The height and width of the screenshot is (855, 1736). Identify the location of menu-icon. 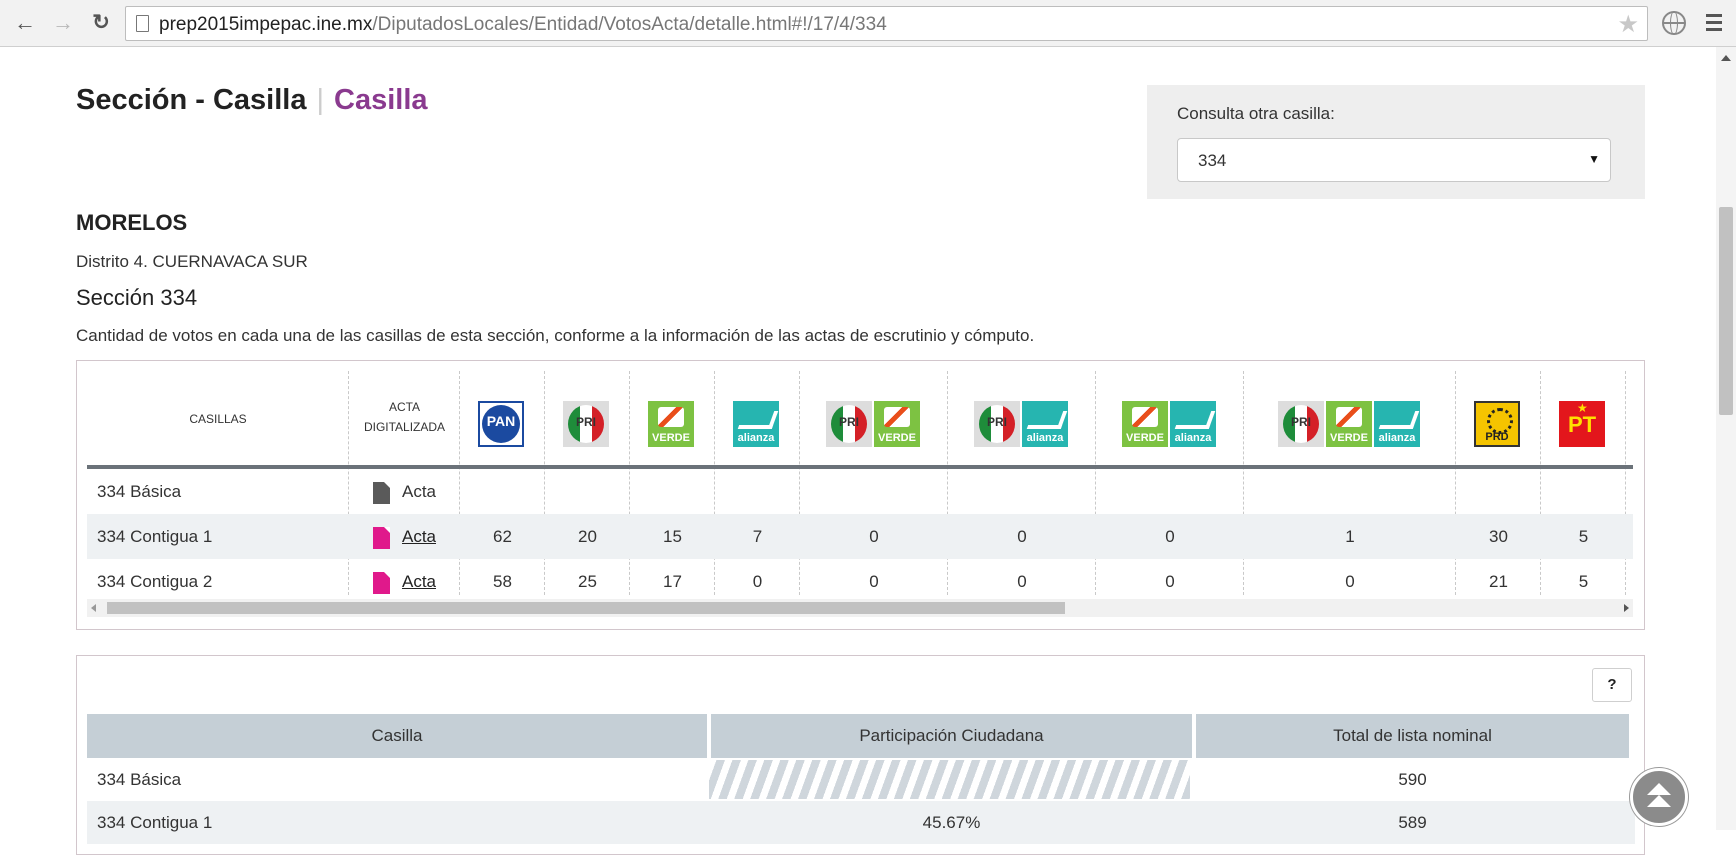
(1714, 24).